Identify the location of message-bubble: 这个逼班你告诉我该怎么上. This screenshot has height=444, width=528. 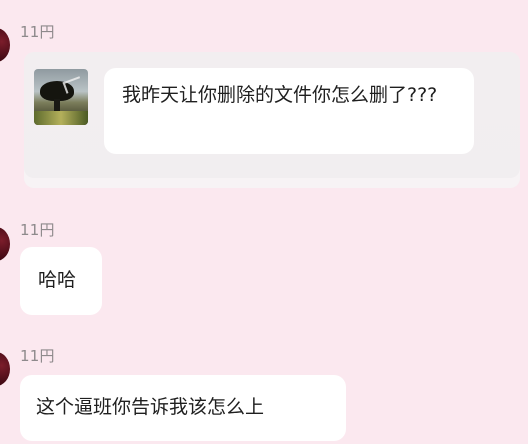
(183, 408).